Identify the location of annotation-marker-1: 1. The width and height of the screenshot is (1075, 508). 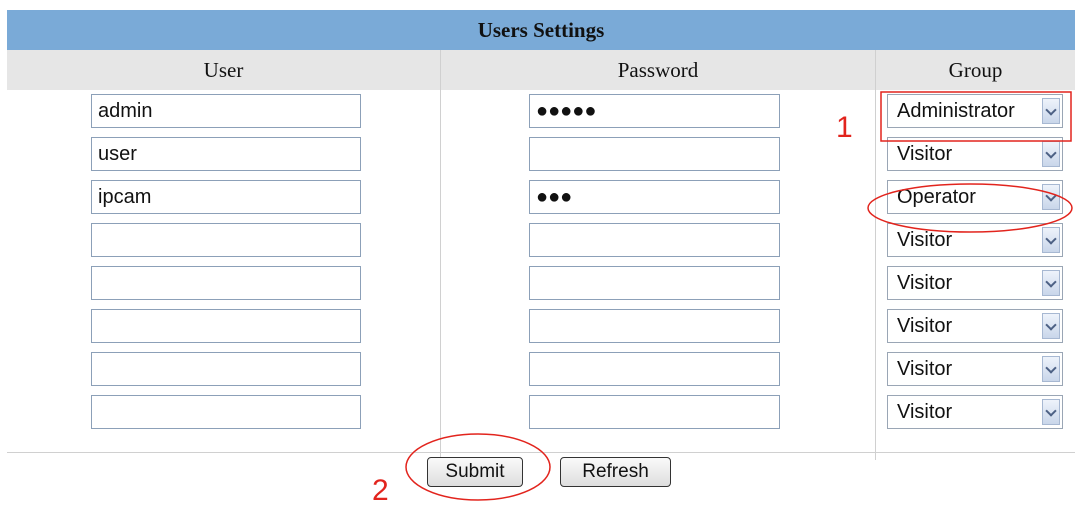
(844, 127).